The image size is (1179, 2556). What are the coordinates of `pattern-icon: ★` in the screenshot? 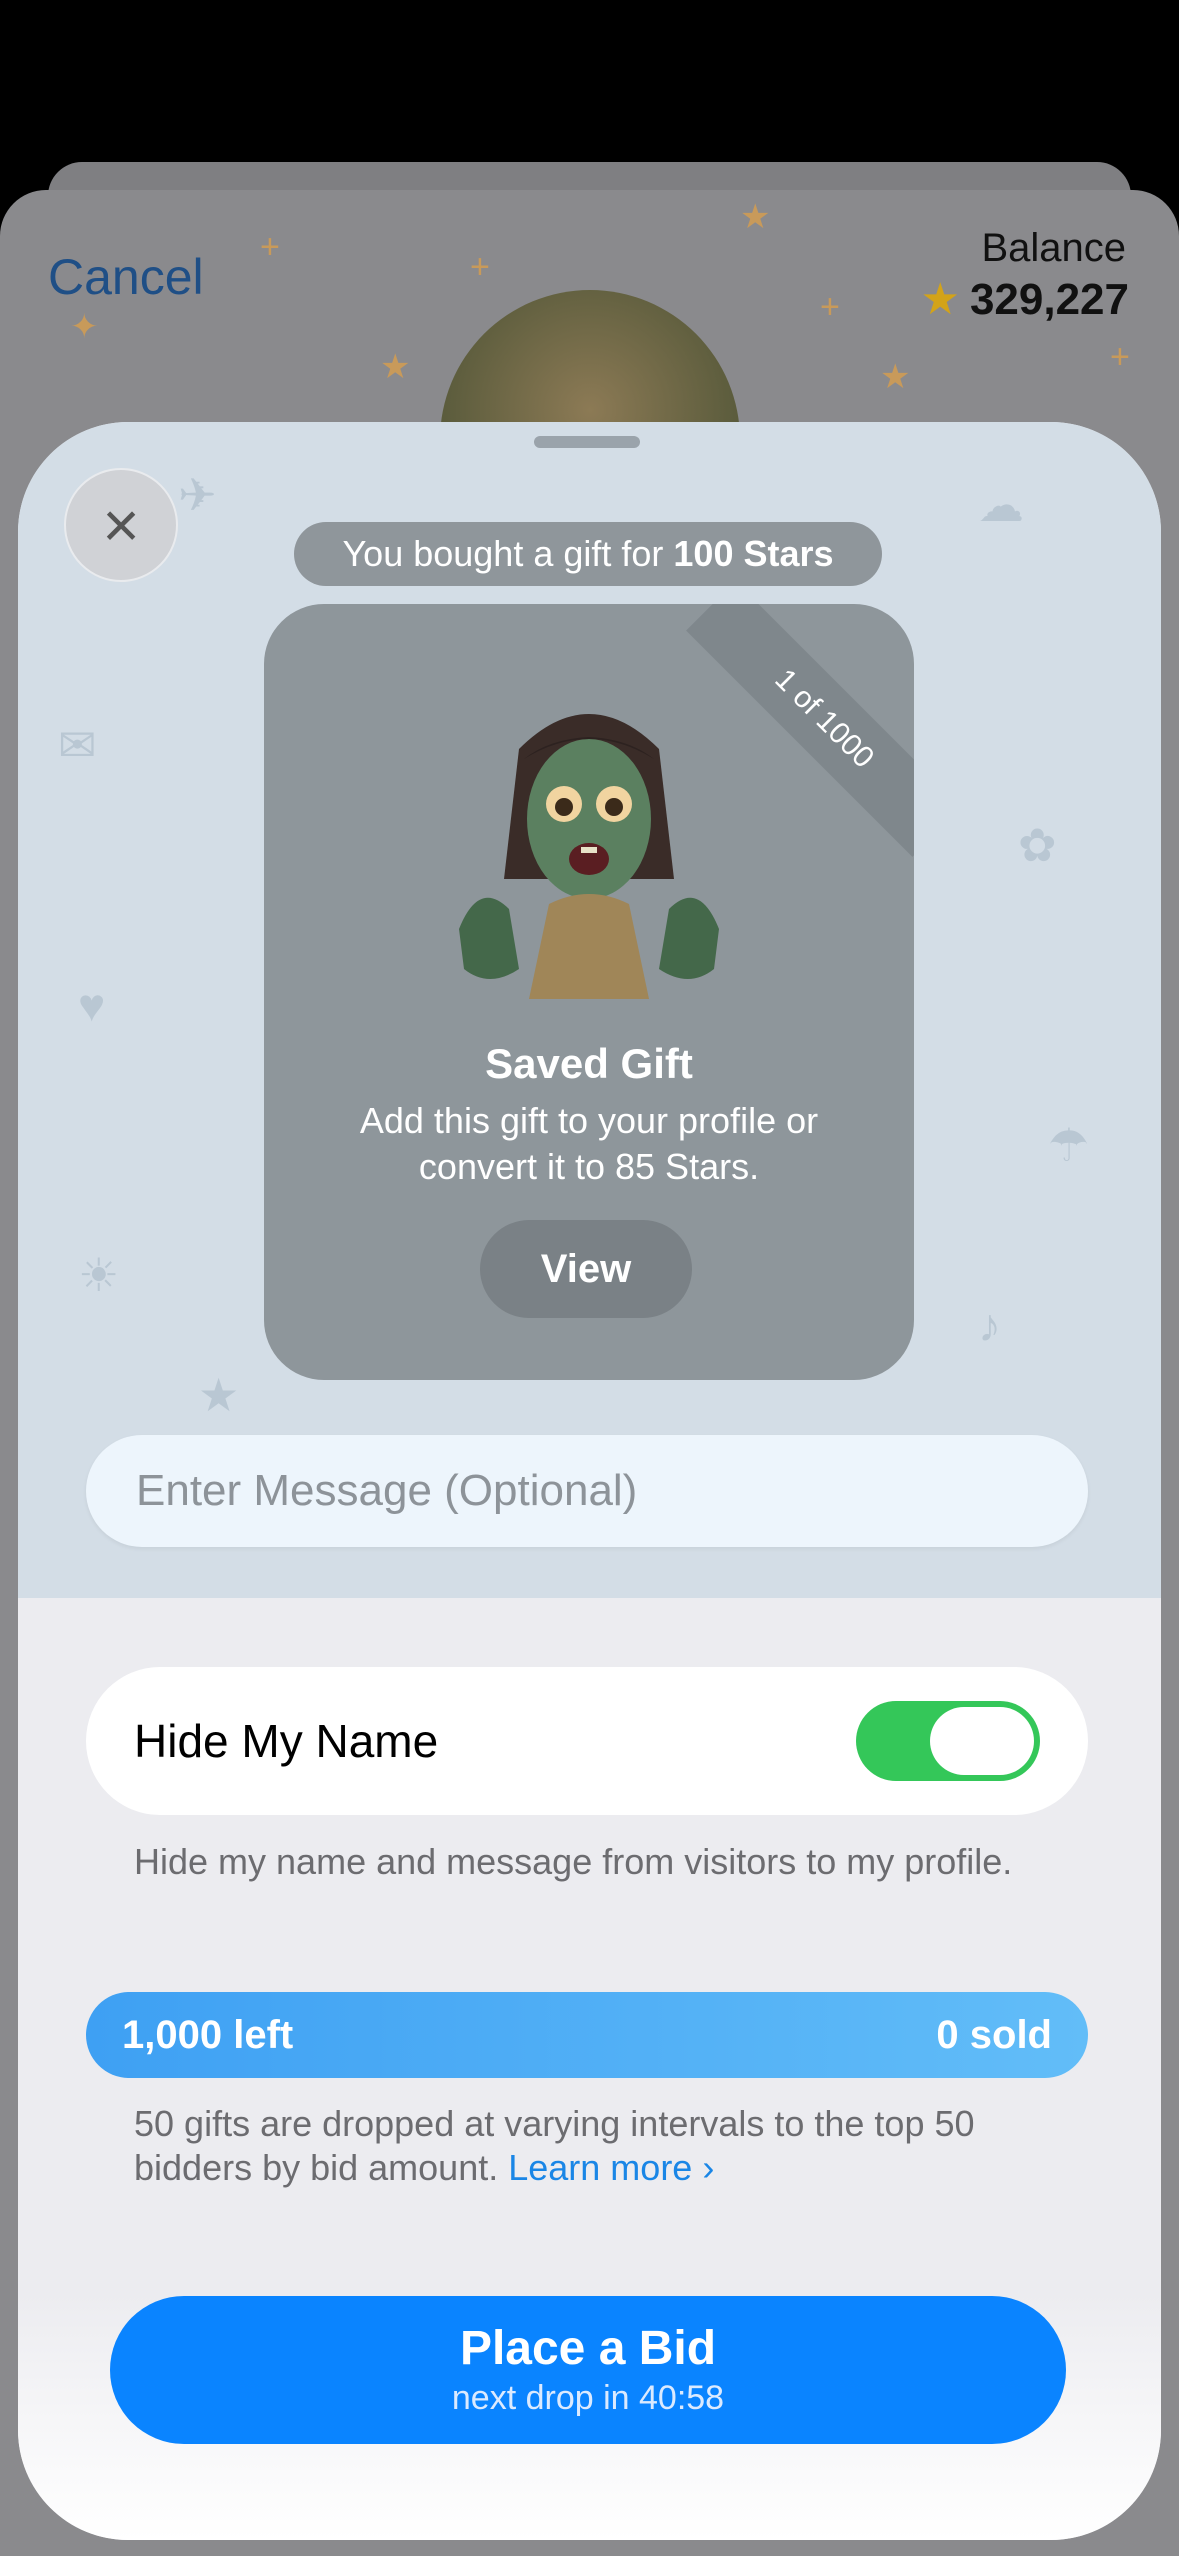 It's located at (219, 1395).